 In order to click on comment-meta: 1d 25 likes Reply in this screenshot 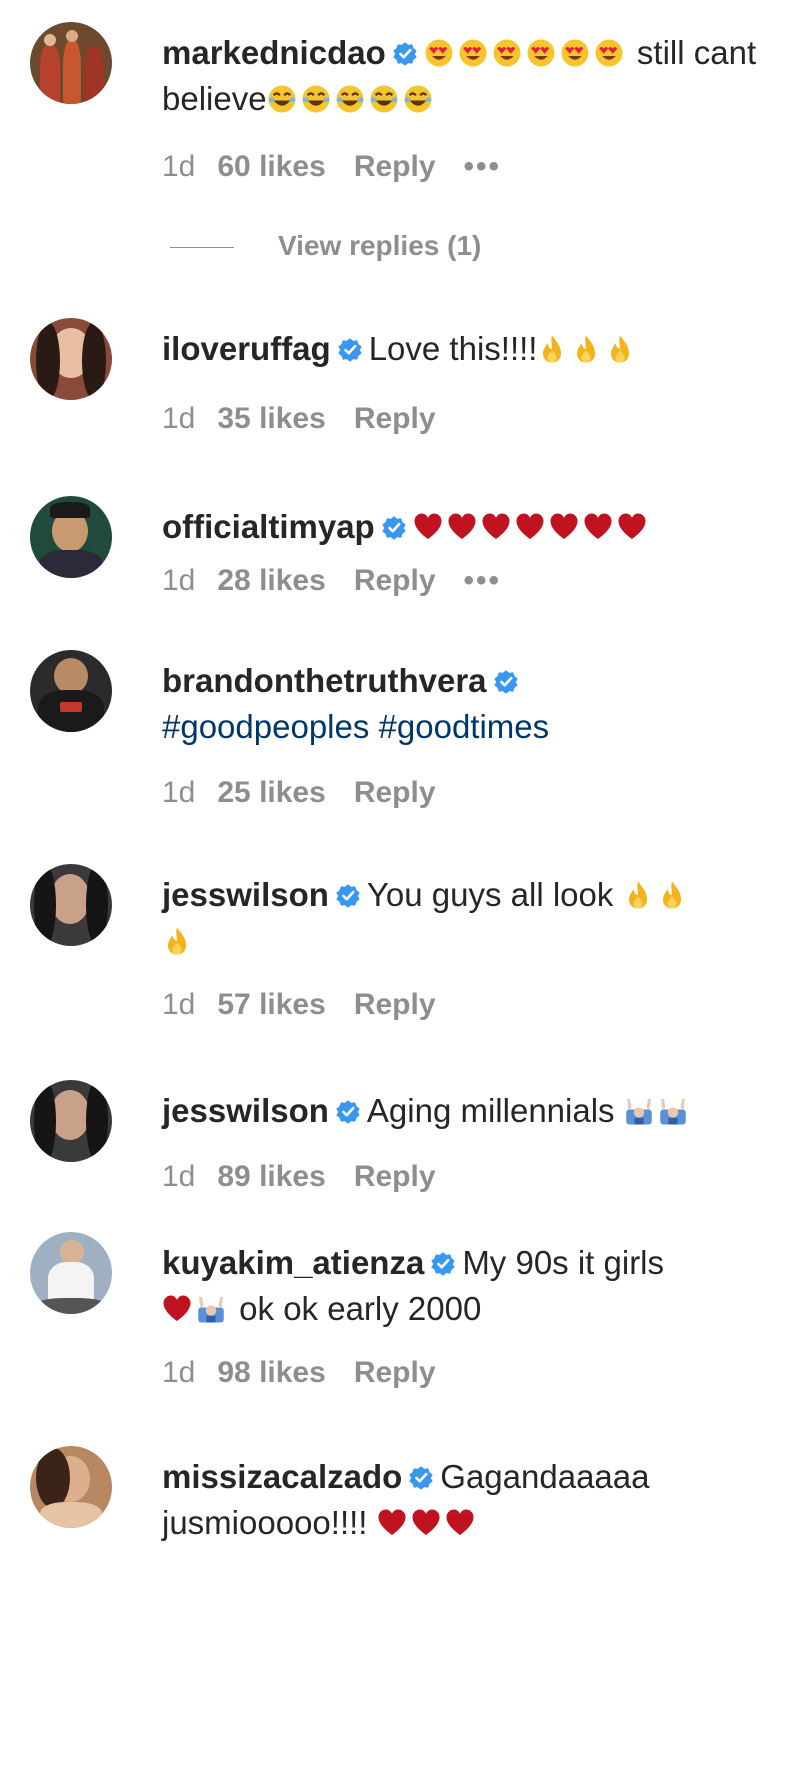, I will do `click(313, 793)`.